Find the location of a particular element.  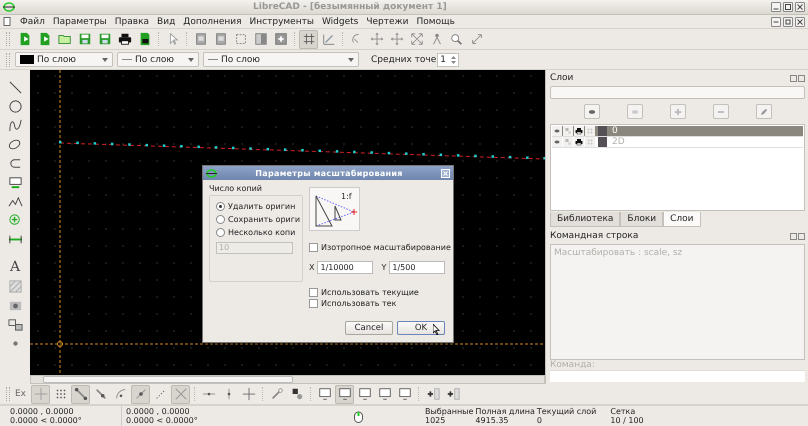

menu-item: Правка is located at coordinates (132, 21).